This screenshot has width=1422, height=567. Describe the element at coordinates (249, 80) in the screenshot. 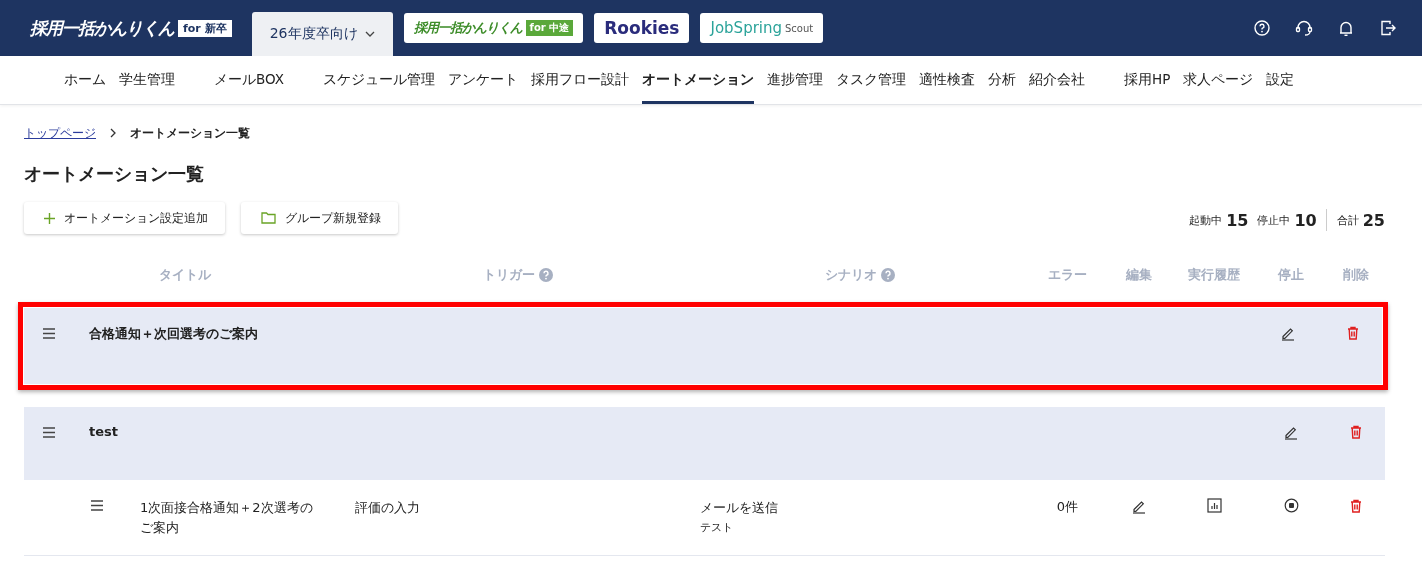

I see `nav-tab: メールBOX` at that location.